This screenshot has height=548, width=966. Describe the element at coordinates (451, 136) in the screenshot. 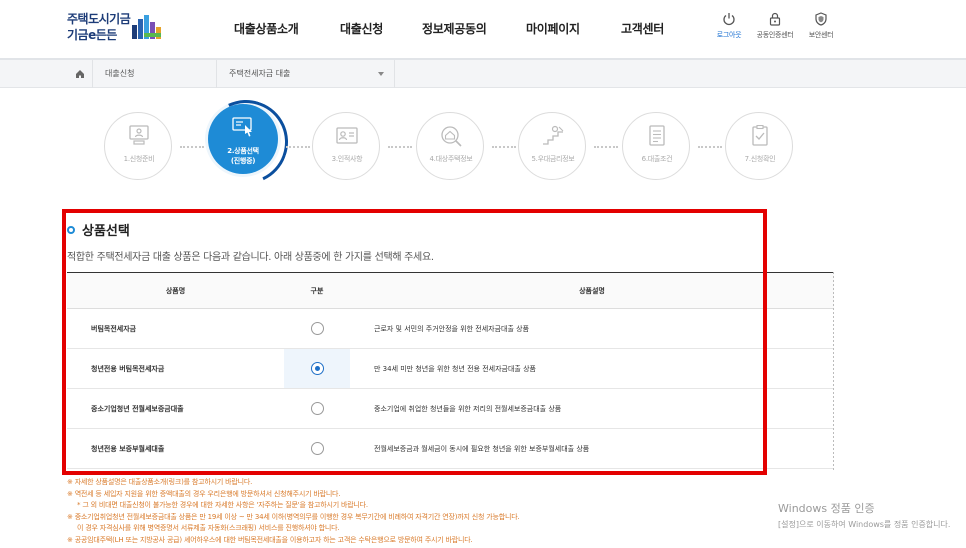

I see `house-search-icon` at that location.